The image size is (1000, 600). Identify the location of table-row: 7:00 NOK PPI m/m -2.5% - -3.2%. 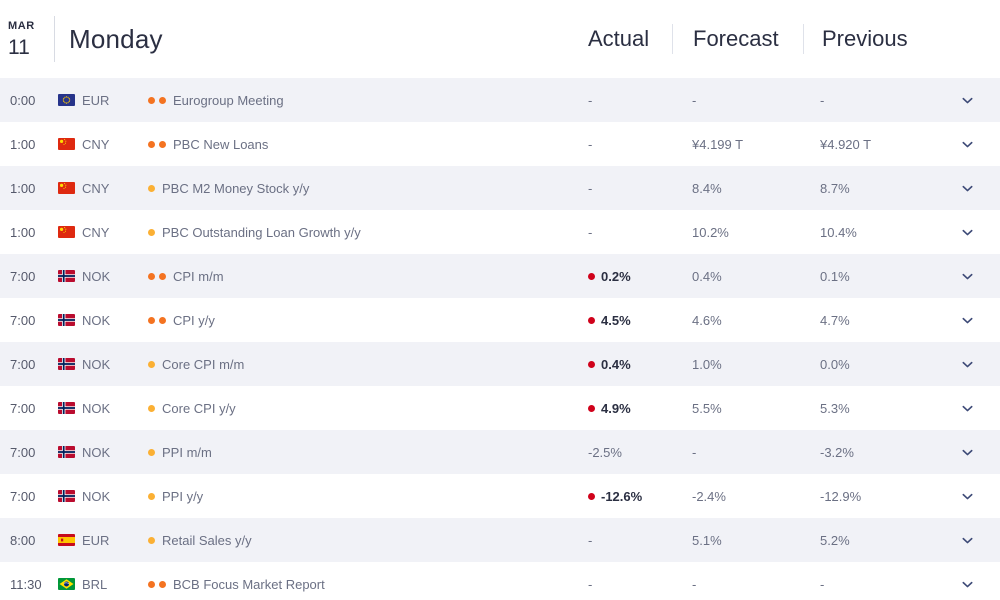
(500, 452).